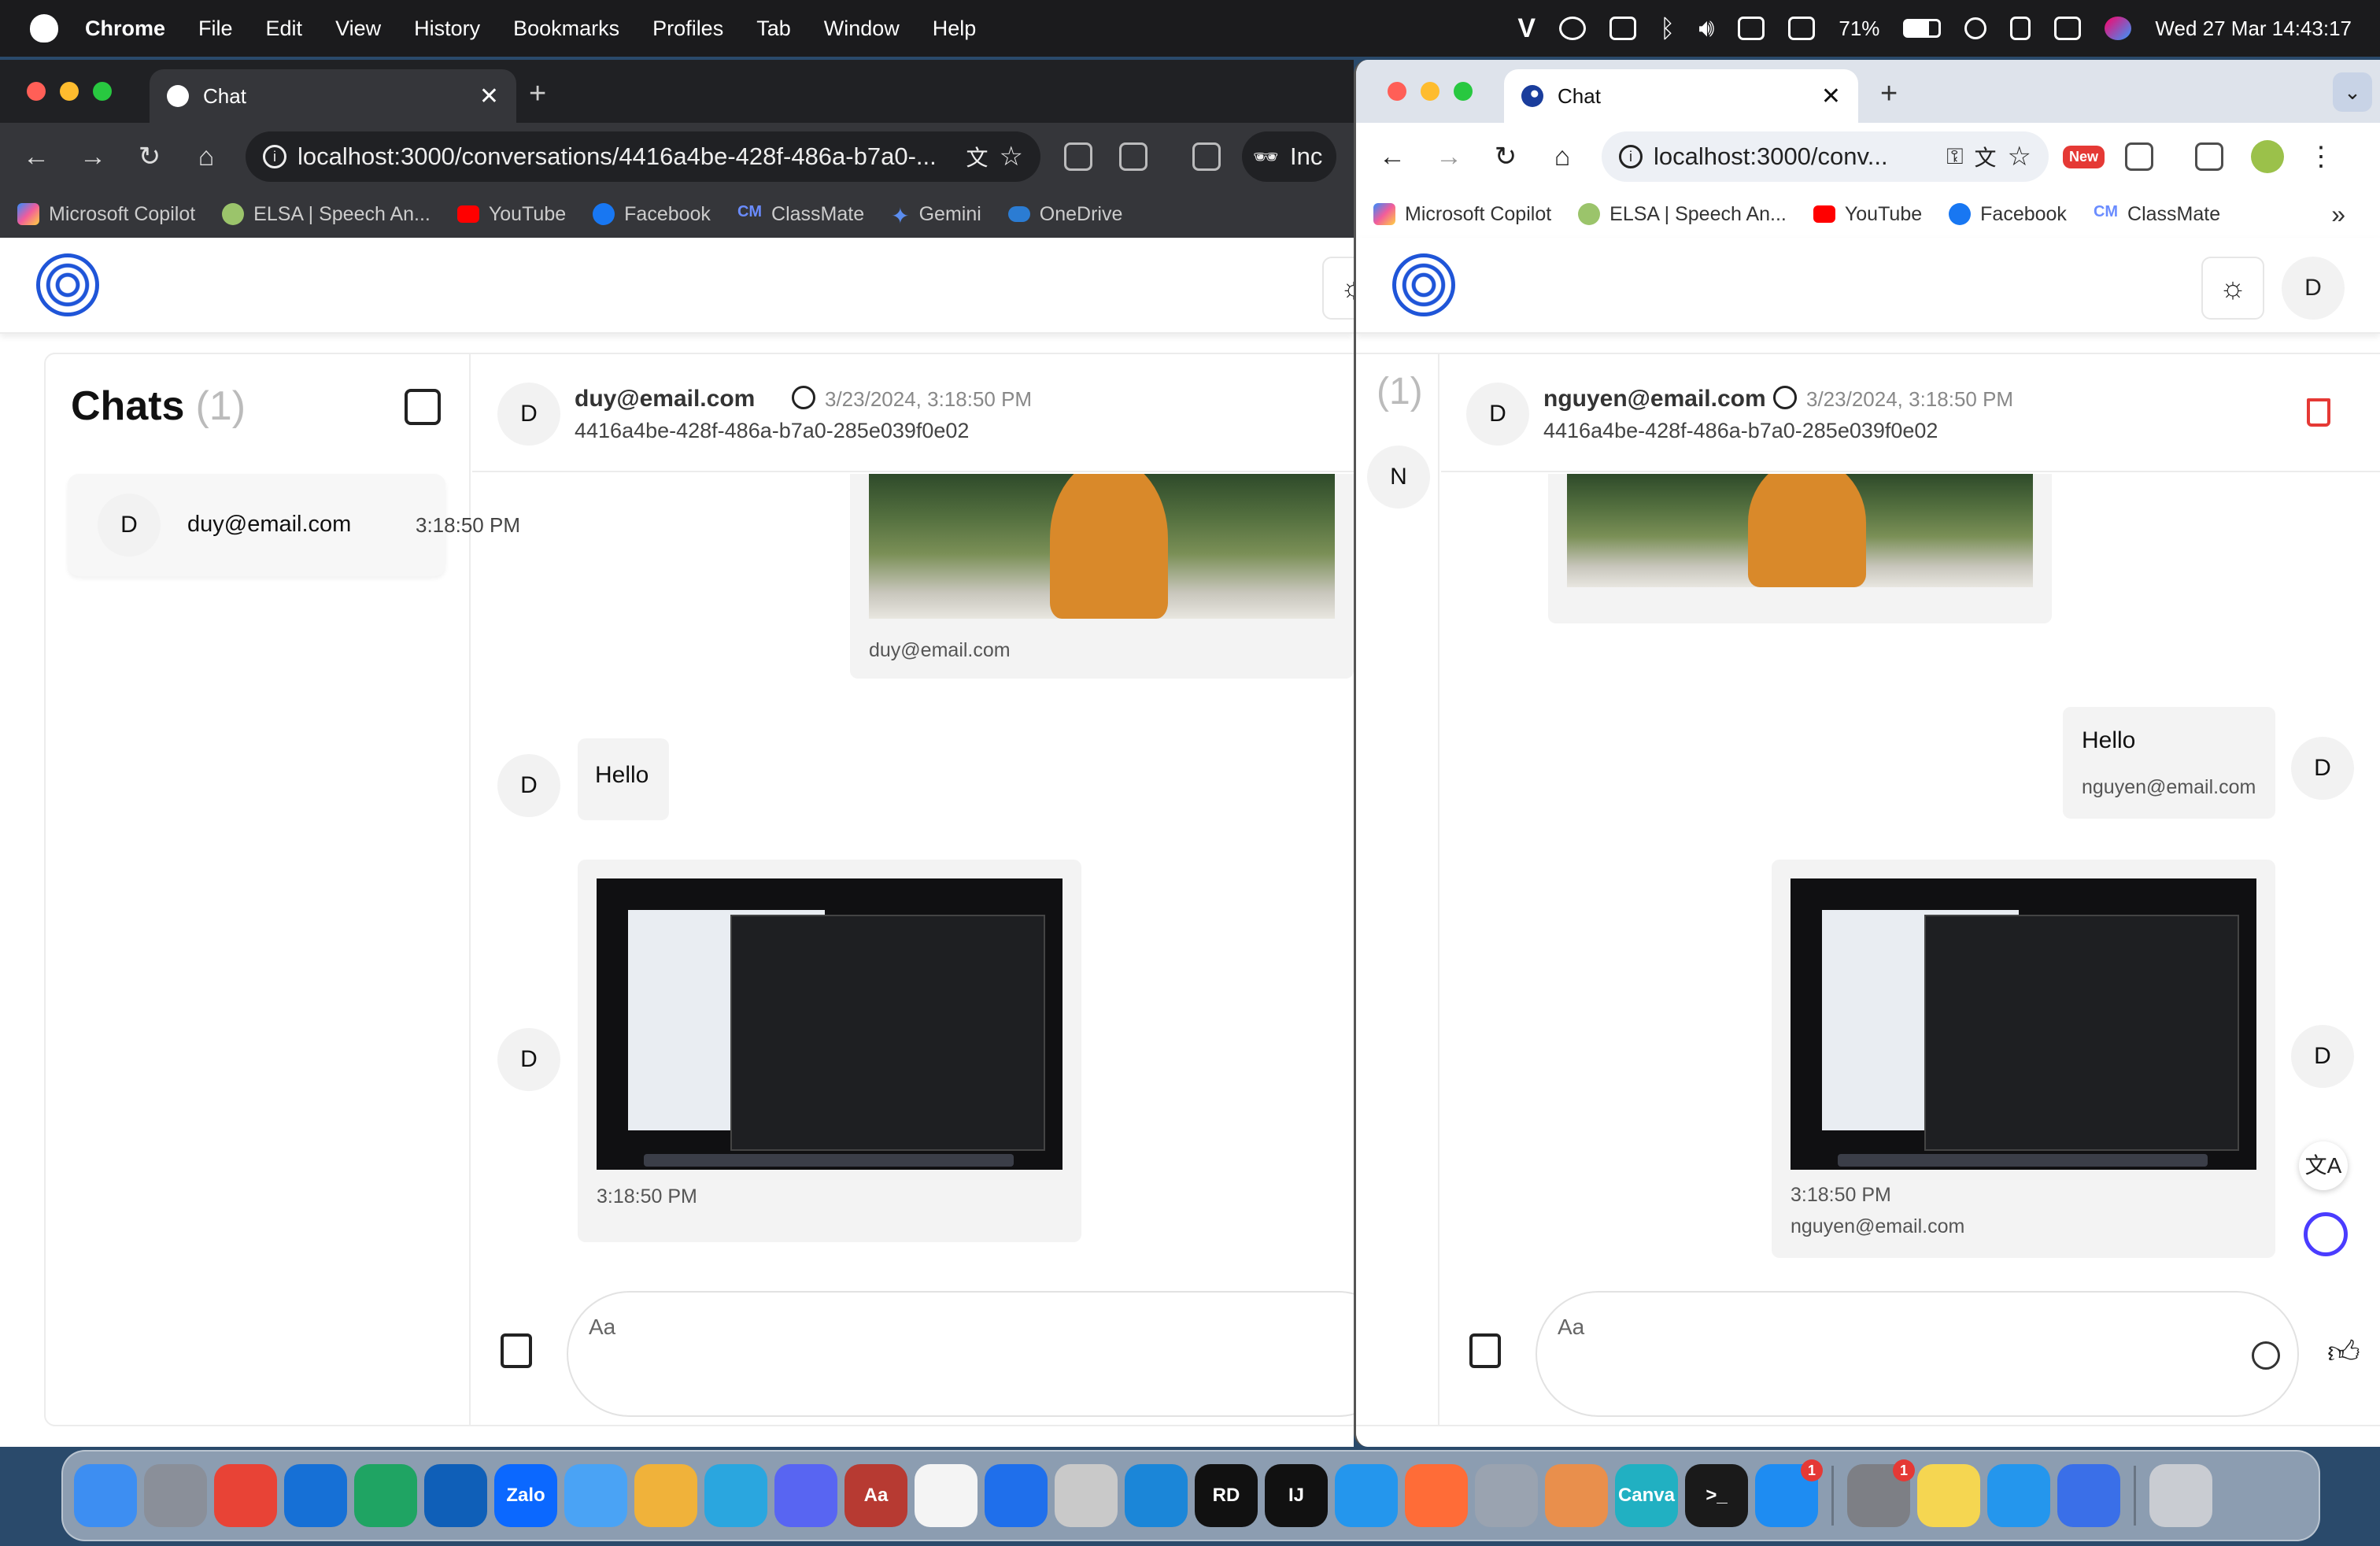 The height and width of the screenshot is (1546, 2380). Describe the element at coordinates (1717, 1495) in the screenshot. I see `terminal-icon: >_` at that location.